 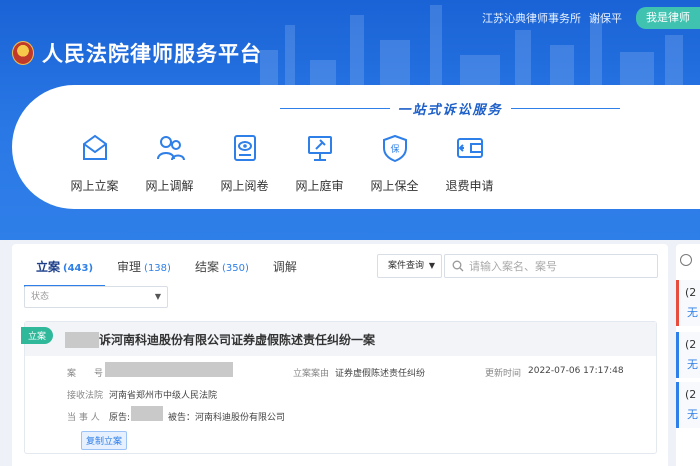 What do you see at coordinates (394, 163) in the screenshot?
I see `service-online-preservation: 保 网上保全` at bounding box center [394, 163].